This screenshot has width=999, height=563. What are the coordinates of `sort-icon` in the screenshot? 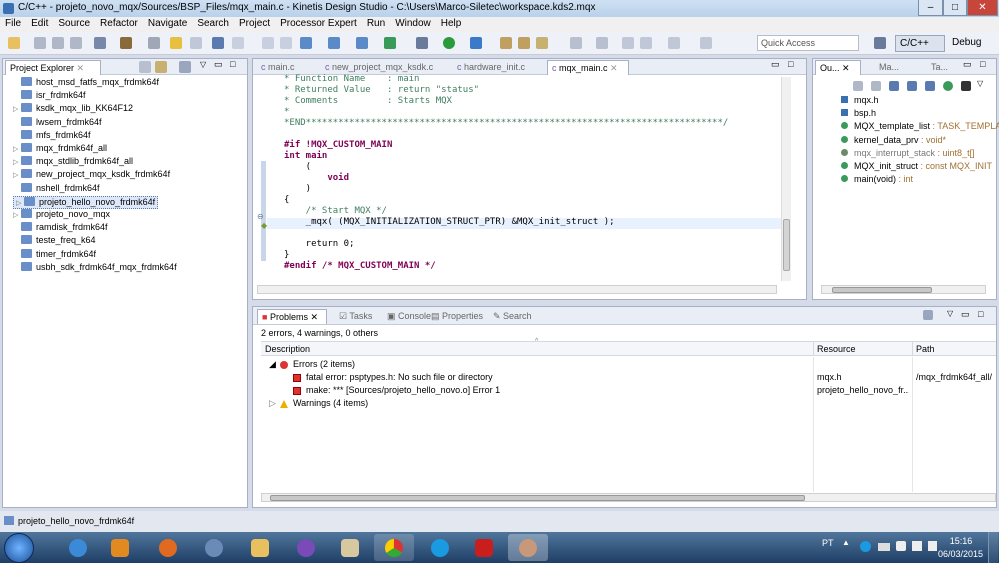 It's located at (858, 86).